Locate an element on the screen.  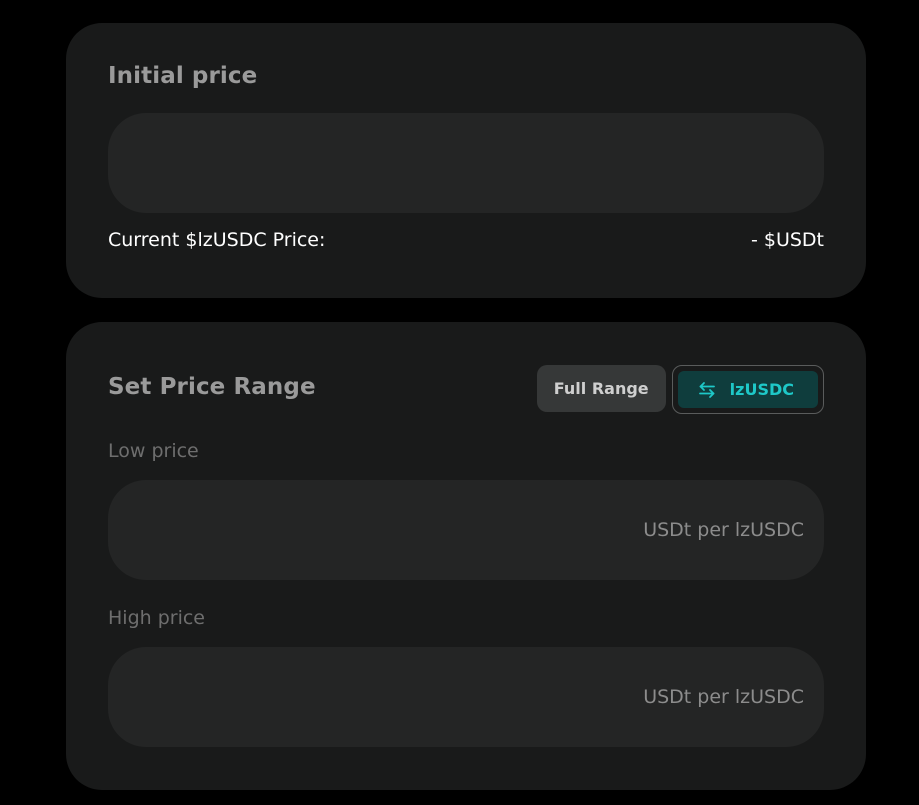
token-toggle-wrapper: lzUSDC is located at coordinates (747, 389).